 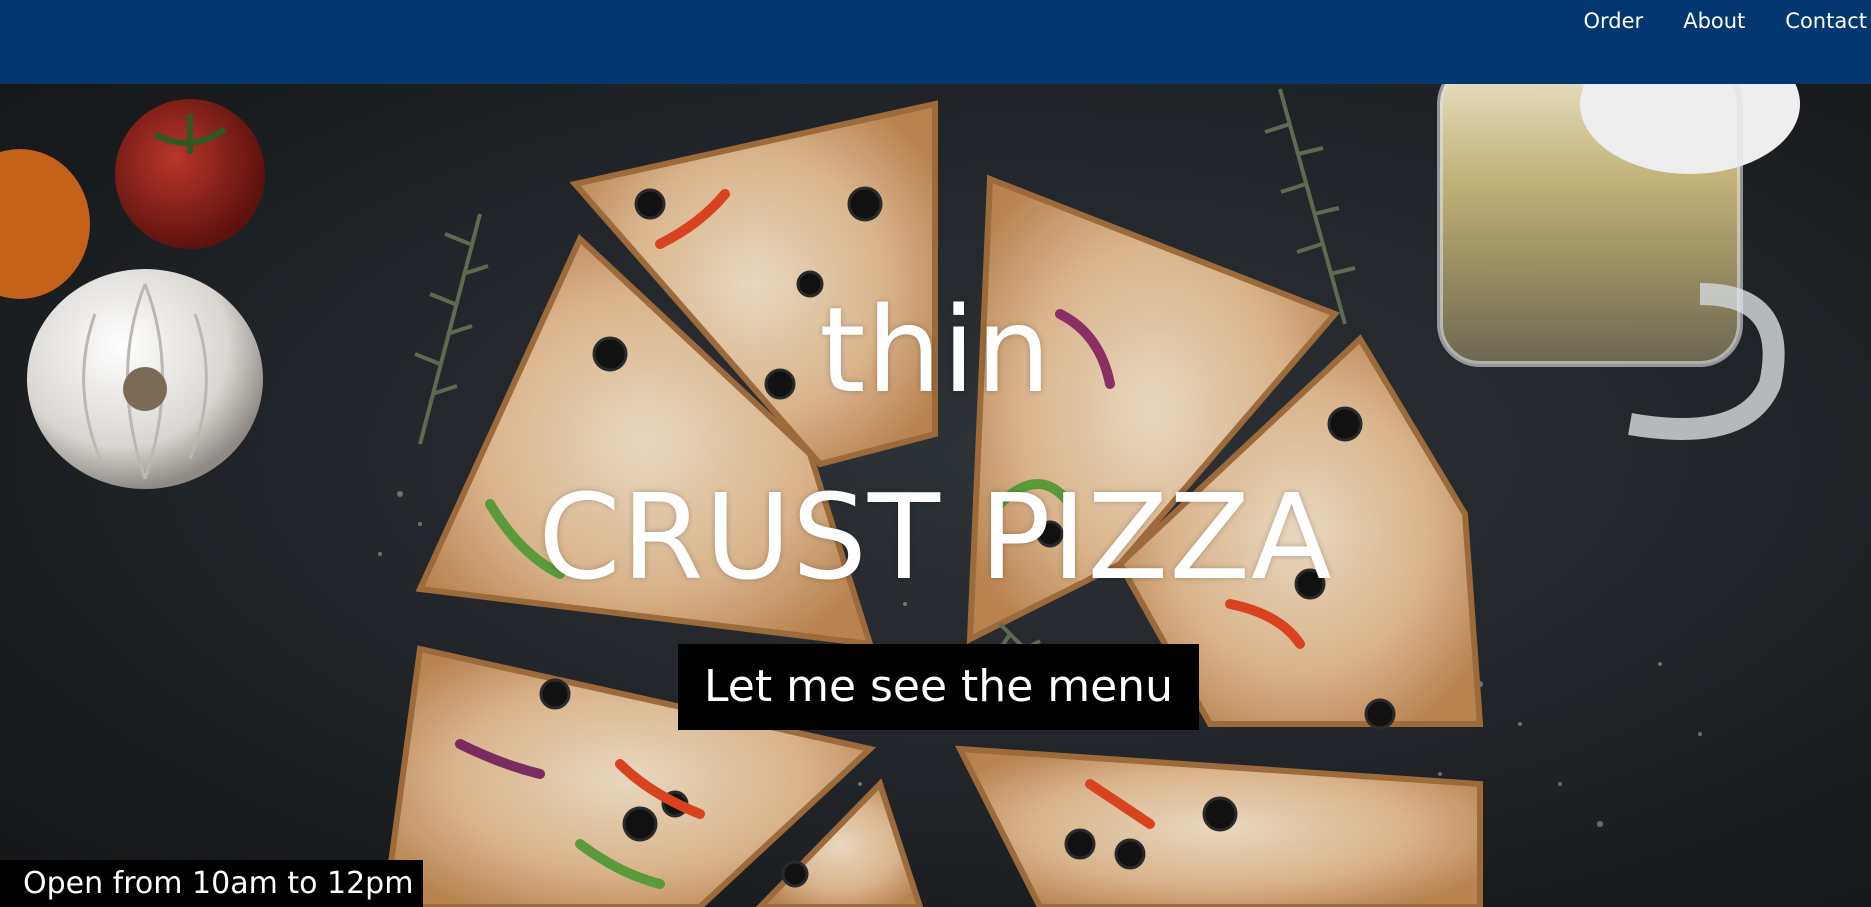 What do you see at coordinates (938, 687) in the screenshot?
I see `see-menu-button: Let me see the menu` at bounding box center [938, 687].